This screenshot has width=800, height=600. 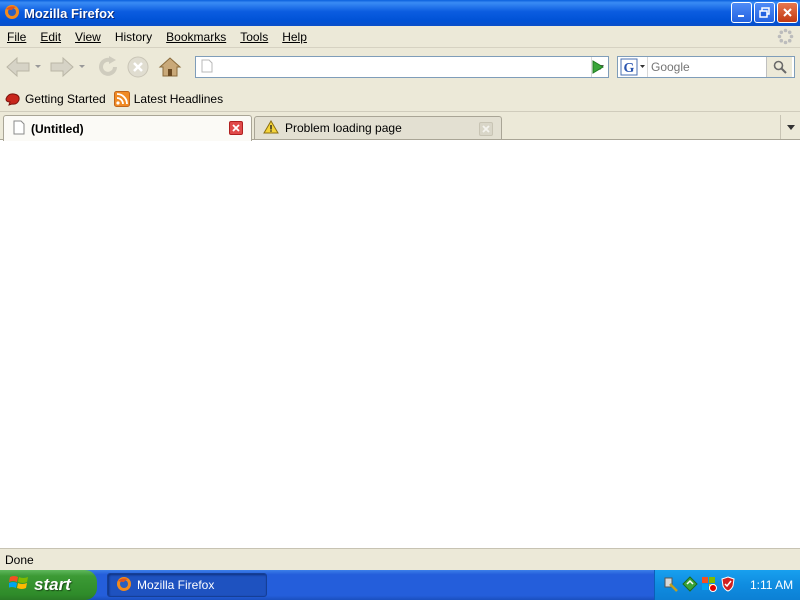 I want to click on menu-edit: Edit, so click(x=50, y=37).